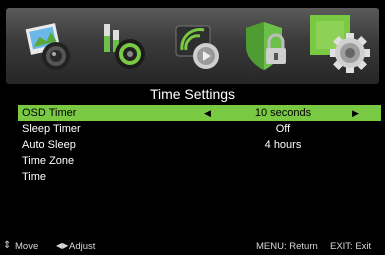 Image resolution: width=385 pixels, height=255 pixels. What do you see at coordinates (192, 247) in the screenshot?
I see `footer-hints: ⇕ Move ◀▶ Adjust MENU: Return EXIT: Exit` at bounding box center [192, 247].